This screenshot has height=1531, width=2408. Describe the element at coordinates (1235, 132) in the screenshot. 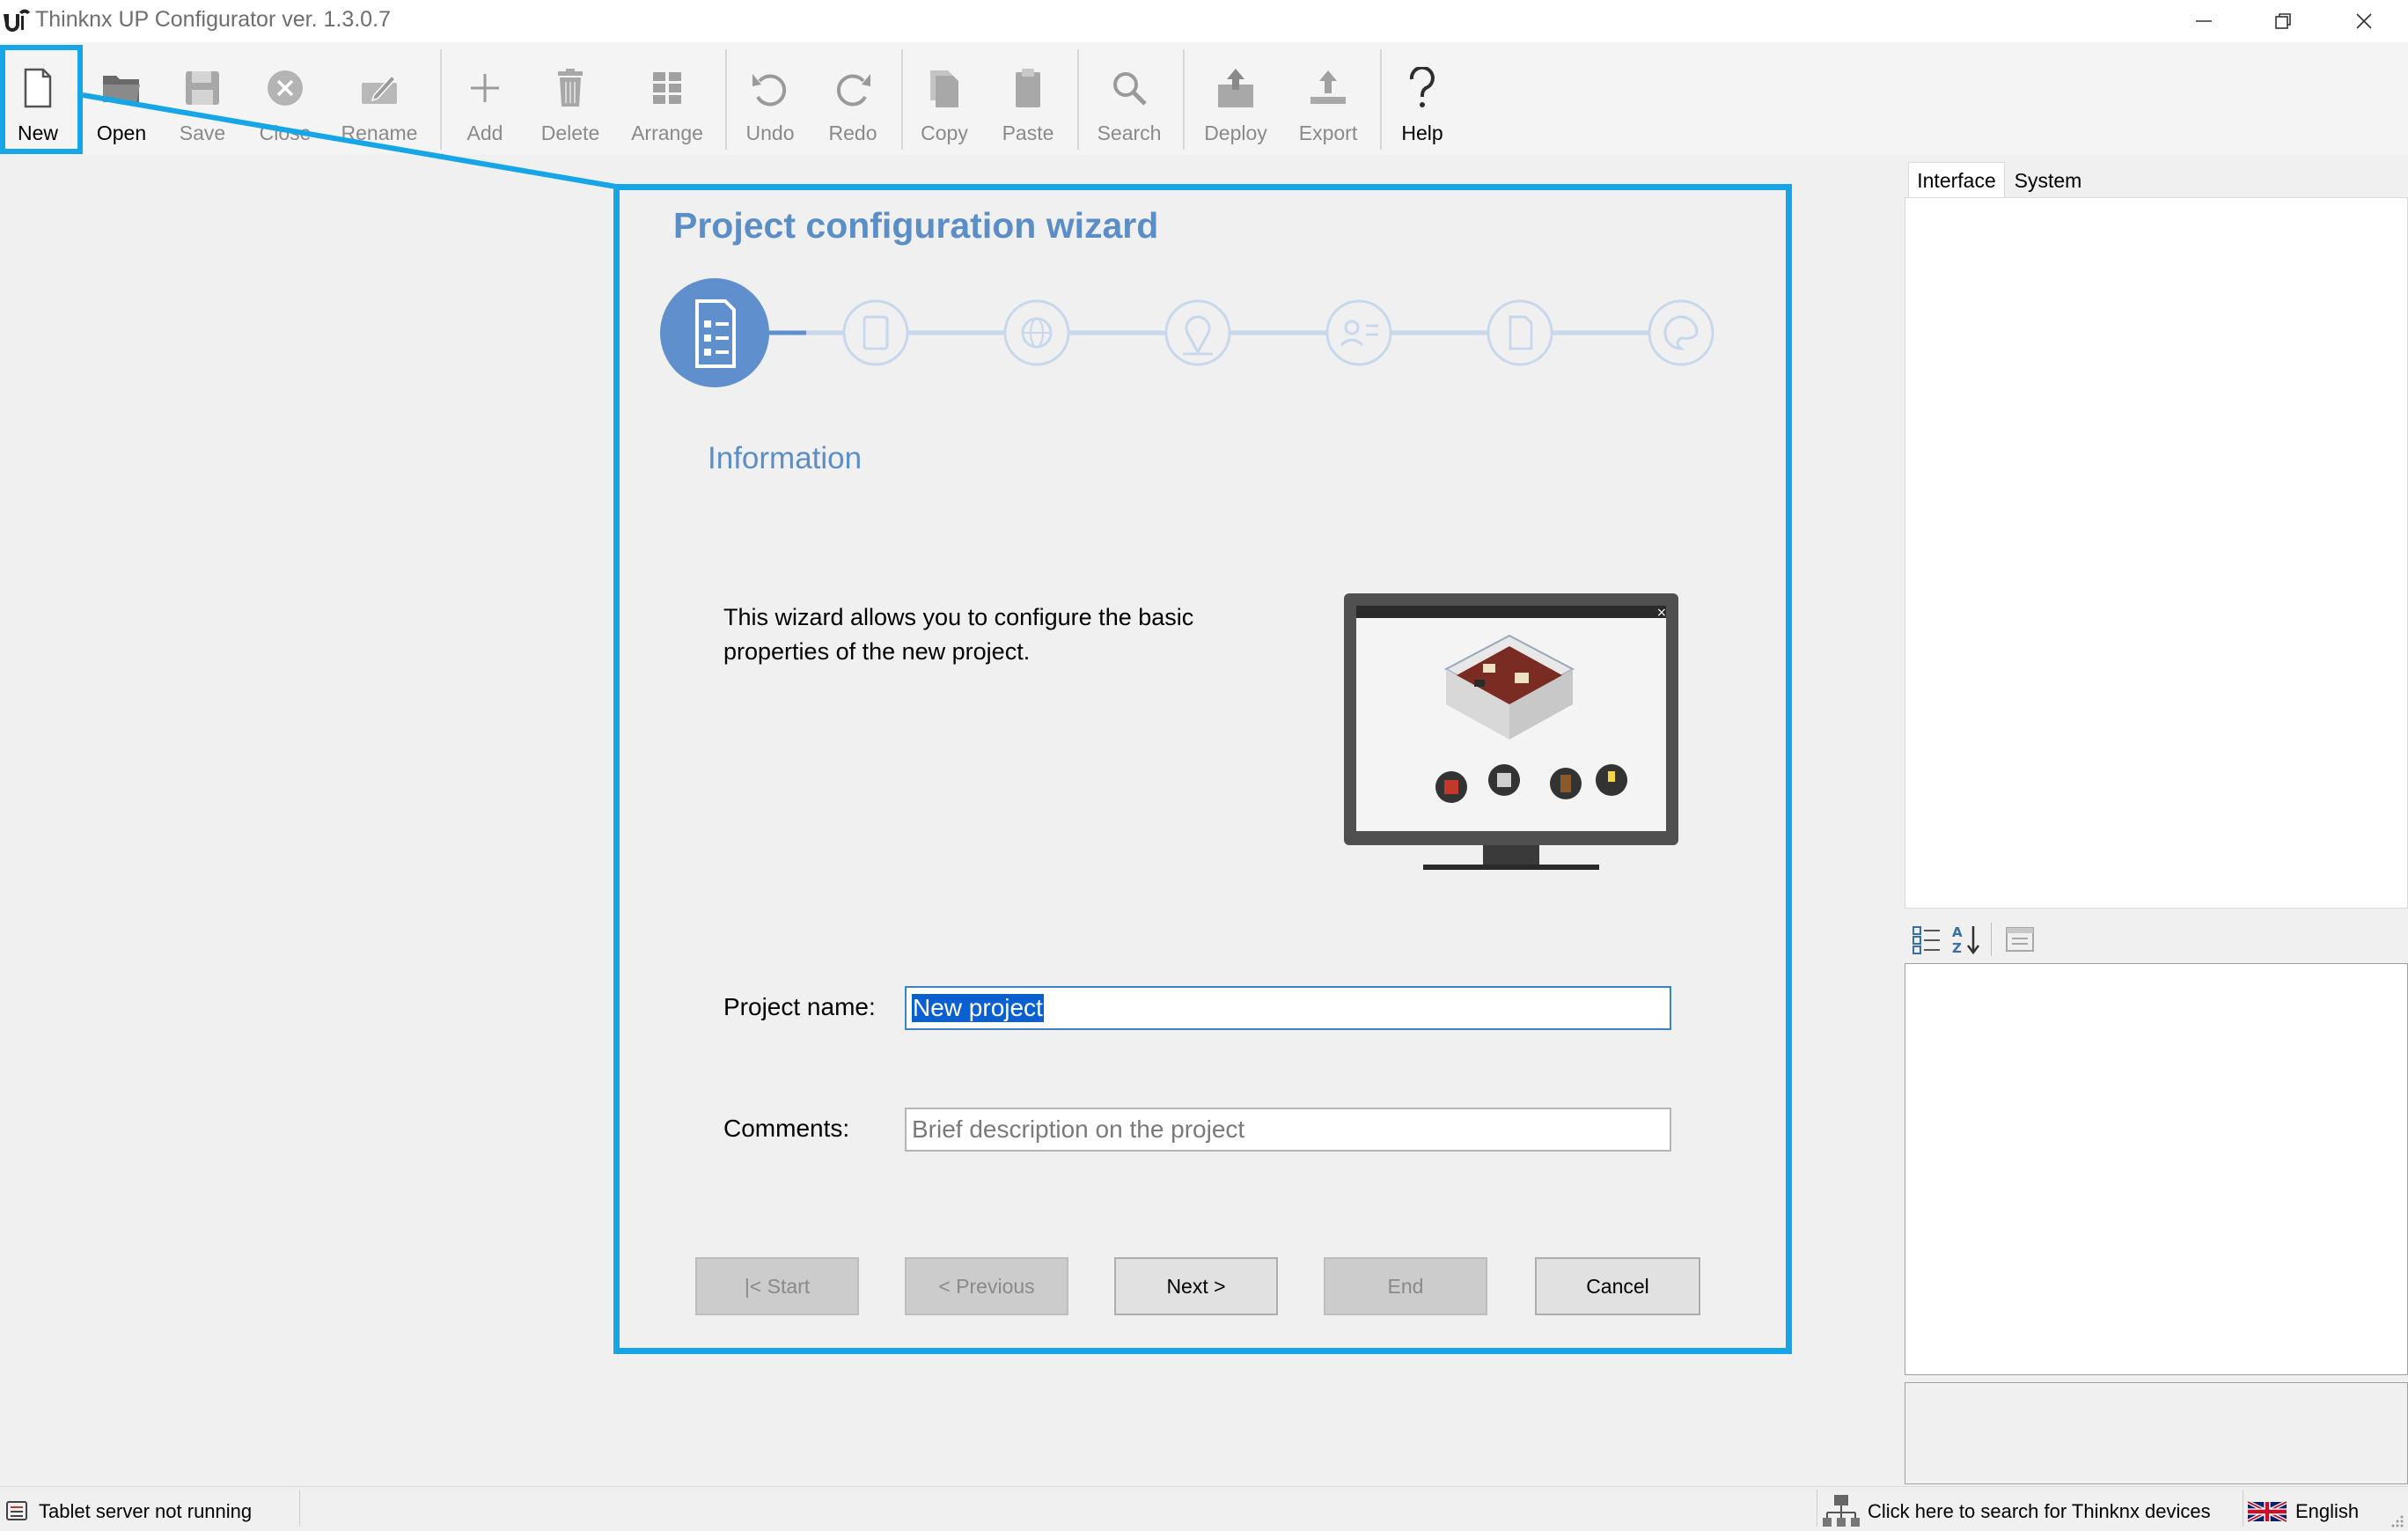

I see `deploy-label: Deploy` at that location.